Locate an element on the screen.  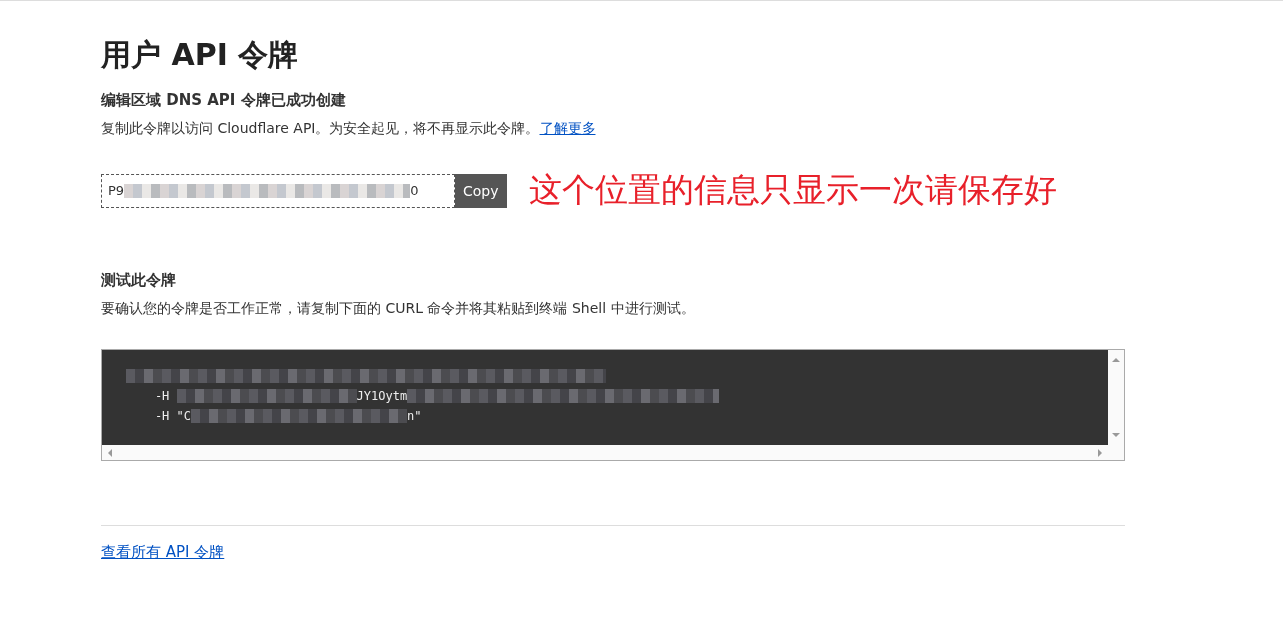
description: 要确认您的令牌是否工作正常，请复制下面的 CURL 命令并将其粘贴到终端 Shell 中进行测试。 is located at coordinates (398, 308).